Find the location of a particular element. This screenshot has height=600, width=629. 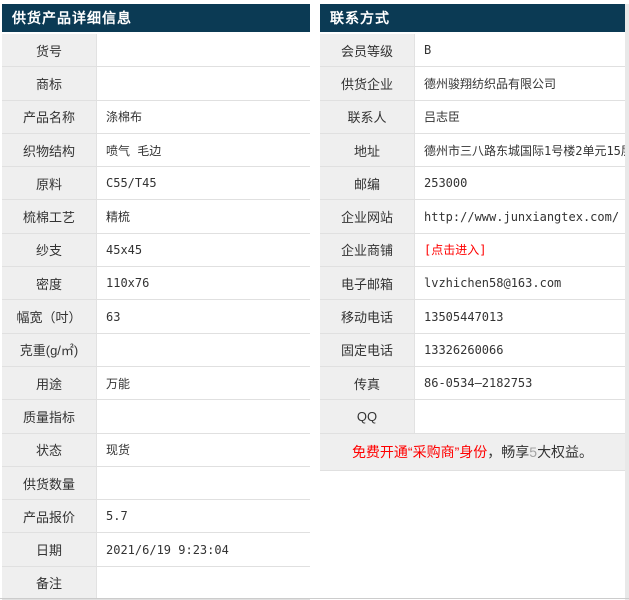

row-label: 梳棉工艺 is located at coordinates (49, 216).